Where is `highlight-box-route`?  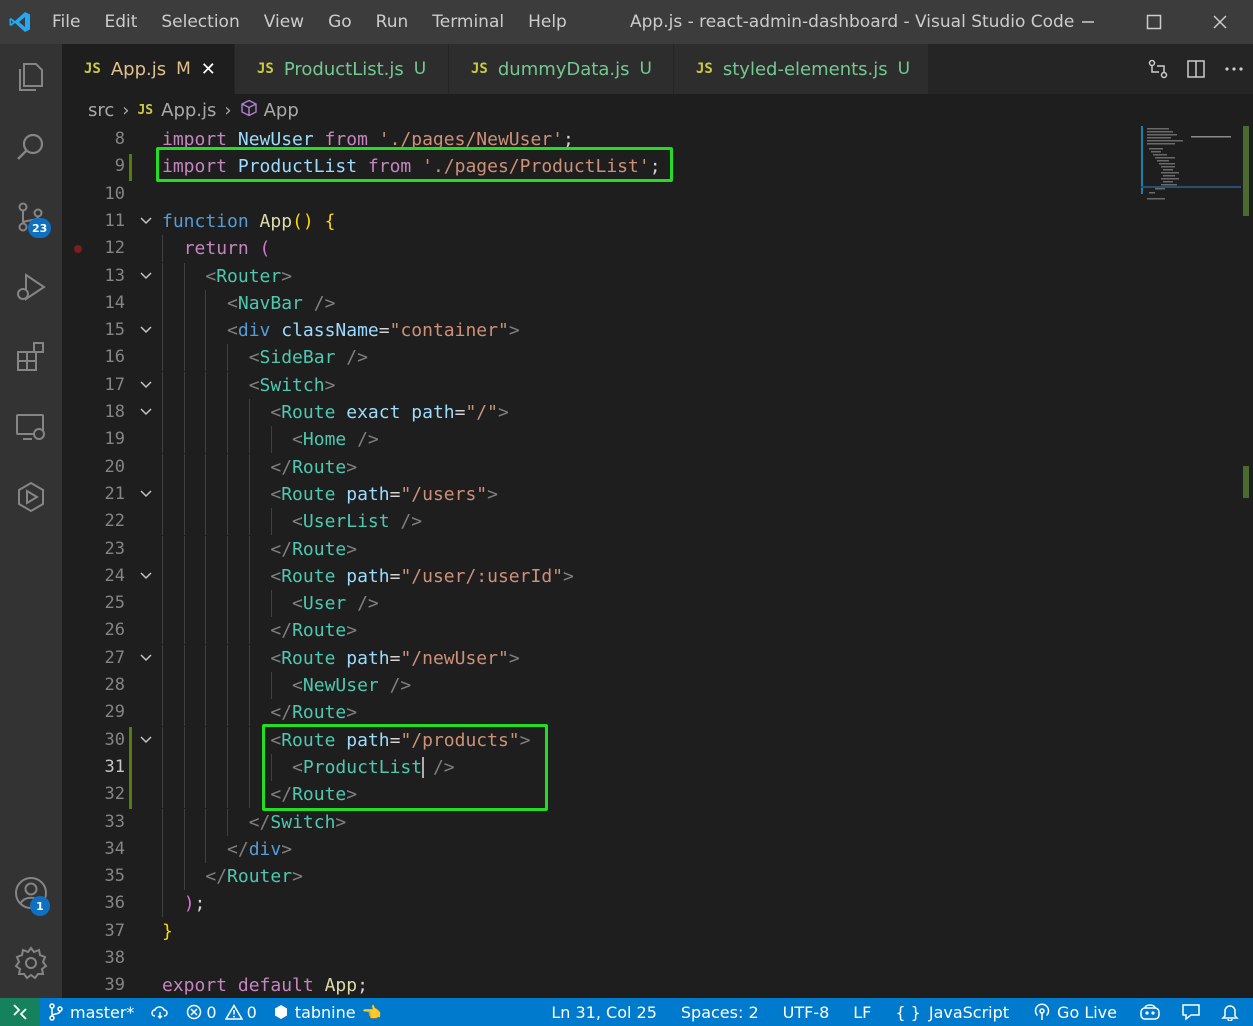
highlight-box-route is located at coordinates (405, 767).